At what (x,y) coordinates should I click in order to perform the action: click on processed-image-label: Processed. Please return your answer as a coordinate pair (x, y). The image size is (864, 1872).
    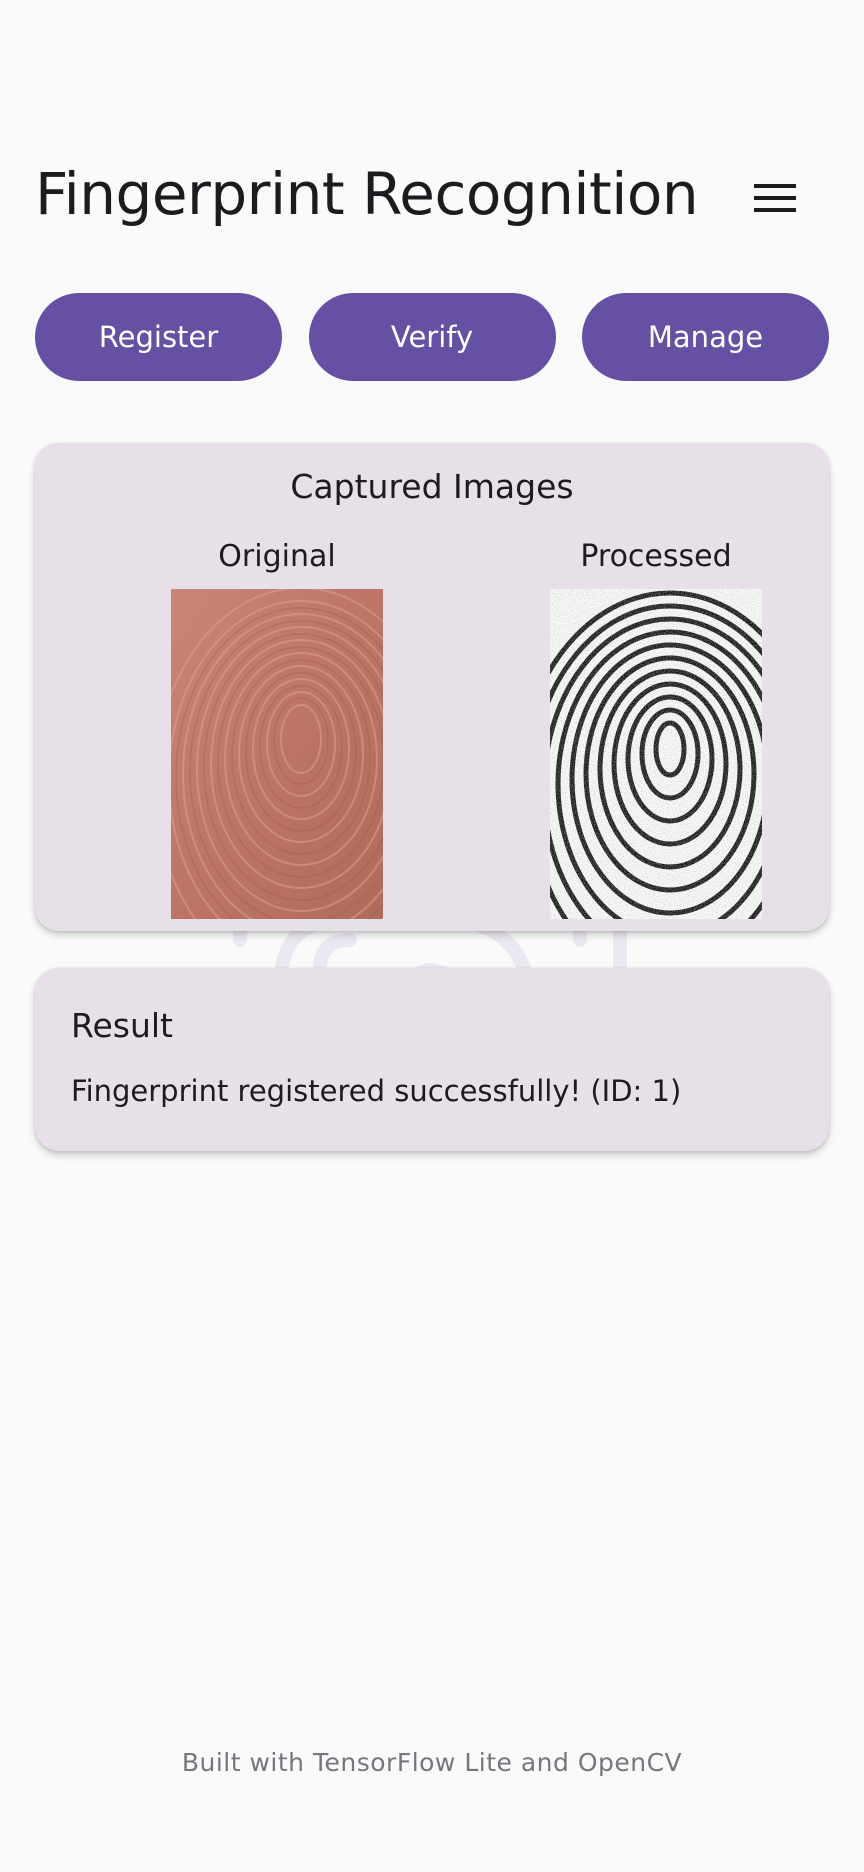
    Looking at the image, I should click on (656, 556).